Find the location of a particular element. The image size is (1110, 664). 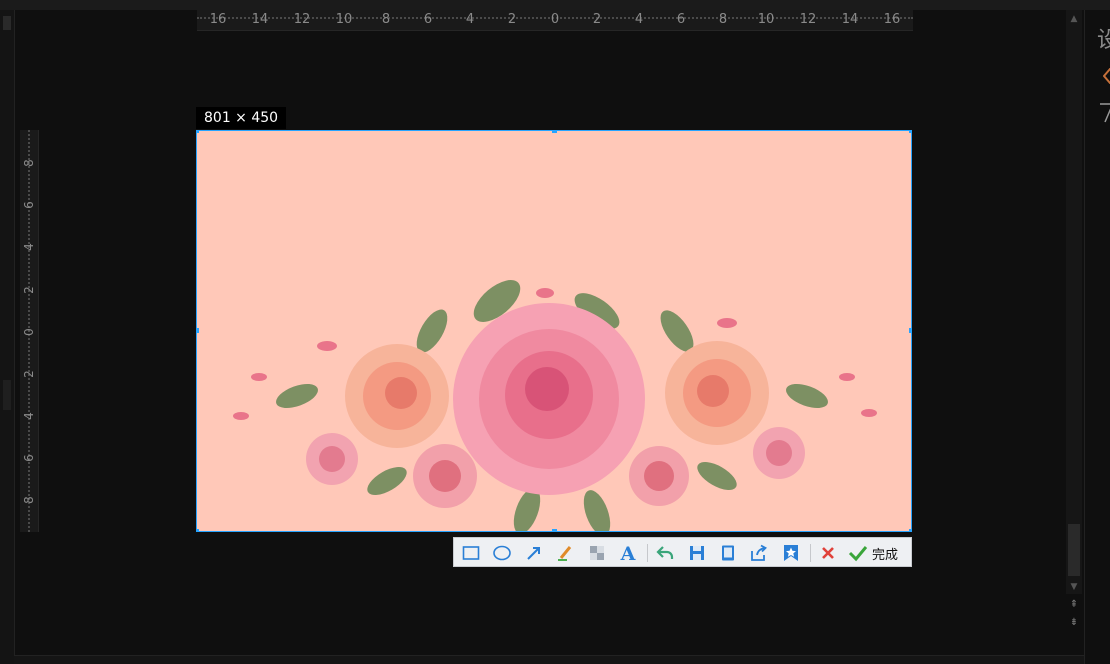

vertical-scrollbar: ▲ ▼ is located at coordinates (1074, 302).